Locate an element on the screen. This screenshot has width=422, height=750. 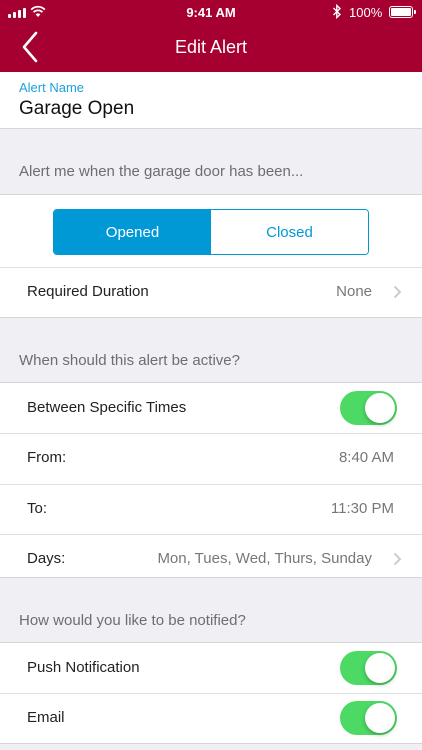
email-row: Email is located at coordinates (211, 718).